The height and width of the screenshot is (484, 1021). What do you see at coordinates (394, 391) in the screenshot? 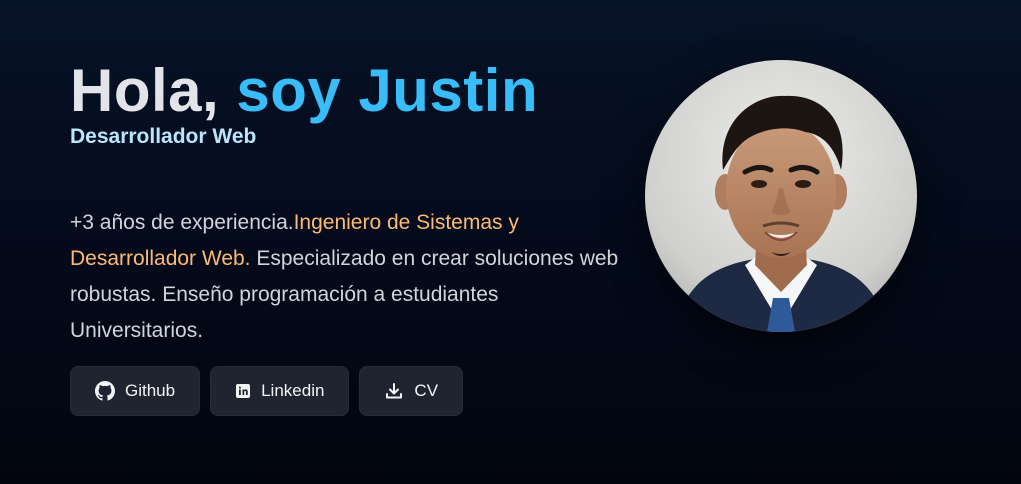
I see `download-icon` at bounding box center [394, 391].